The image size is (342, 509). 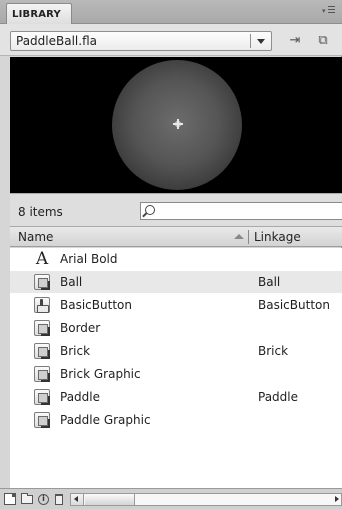 I want to click on registration-point-icon, so click(x=178, y=124).